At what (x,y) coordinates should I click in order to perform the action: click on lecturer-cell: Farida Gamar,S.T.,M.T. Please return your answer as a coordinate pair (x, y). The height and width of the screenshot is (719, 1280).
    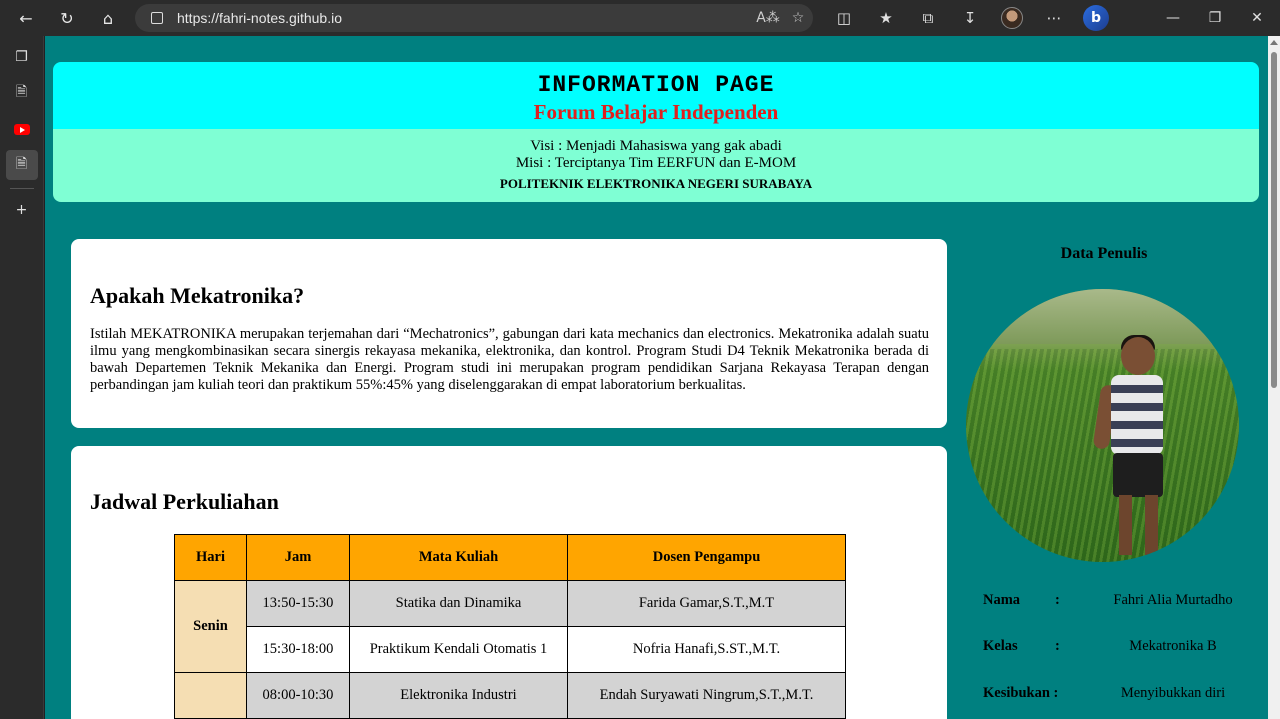
    Looking at the image, I should click on (706, 603).